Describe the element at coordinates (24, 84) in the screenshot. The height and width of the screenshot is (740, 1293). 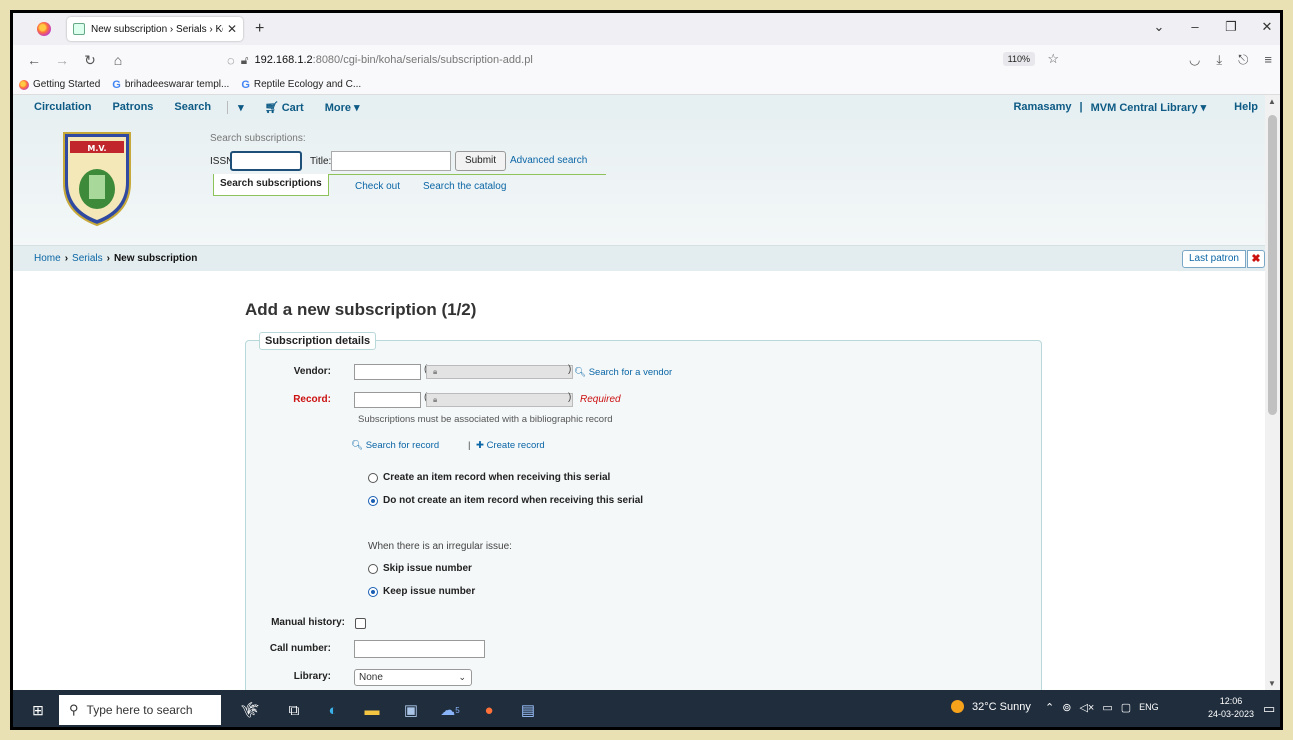
I see `firefox-bookmark-icon` at that location.